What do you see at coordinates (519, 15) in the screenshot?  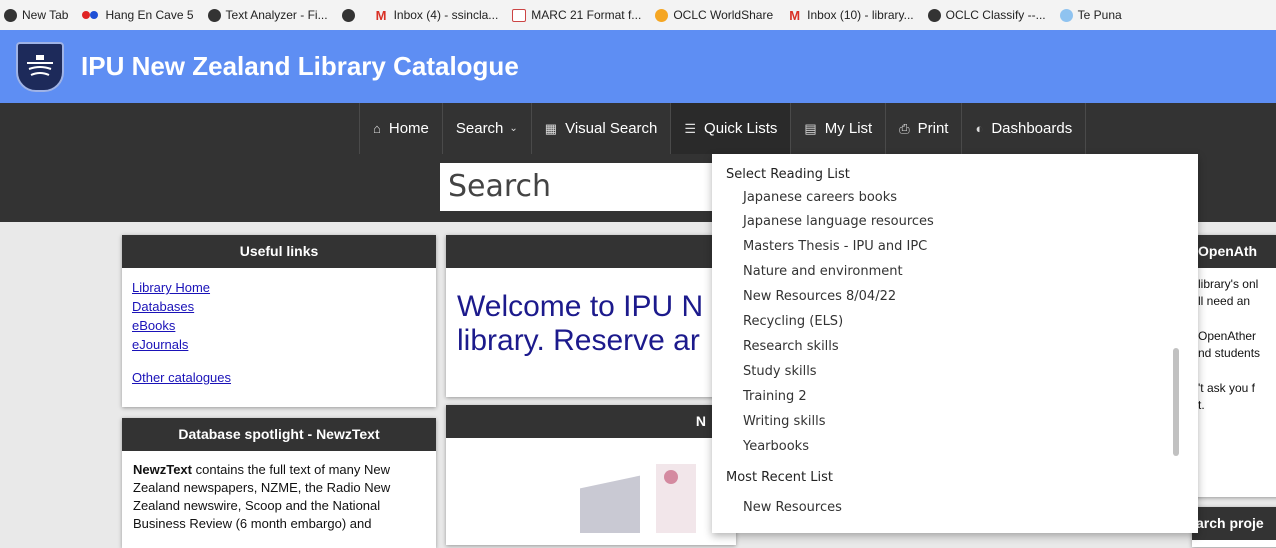 I see `marc-icon` at bounding box center [519, 15].